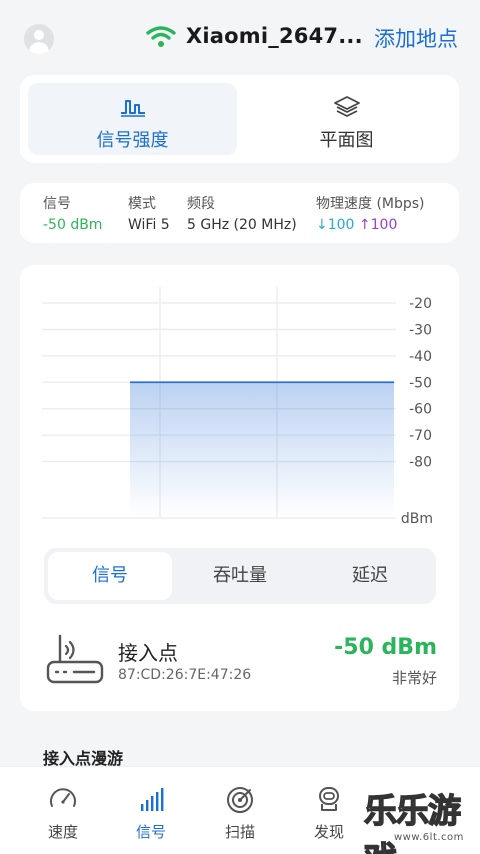 This screenshot has width=480, height=854. What do you see at coordinates (152, 799) in the screenshot?
I see `signal-bars-icon` at bounding box center [152, 799].